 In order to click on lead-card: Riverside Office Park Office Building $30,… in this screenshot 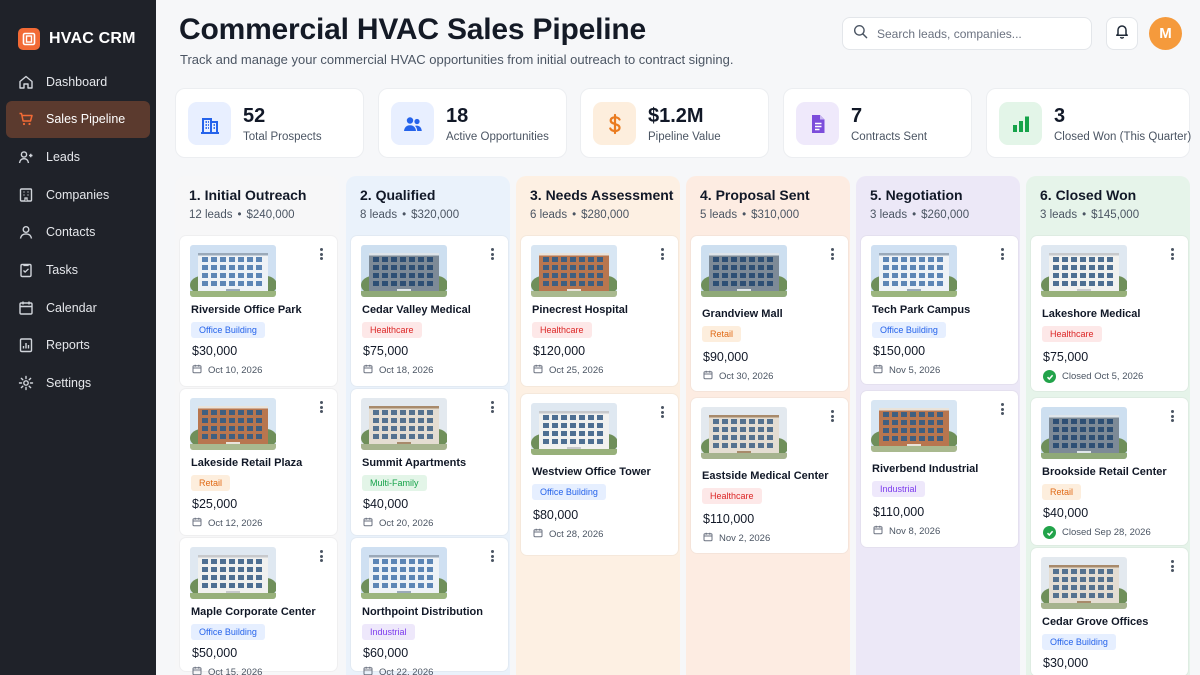, I will do `click(258, 311)`.